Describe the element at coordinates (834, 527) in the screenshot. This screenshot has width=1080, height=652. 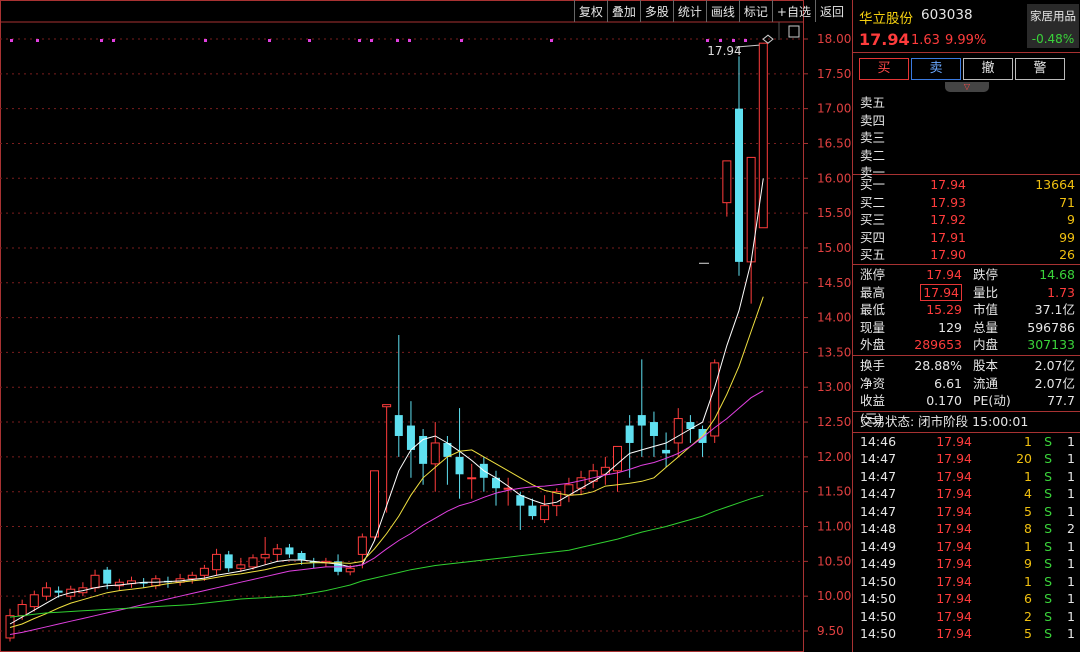
I see `y-tick-label: 11.00` at that location.